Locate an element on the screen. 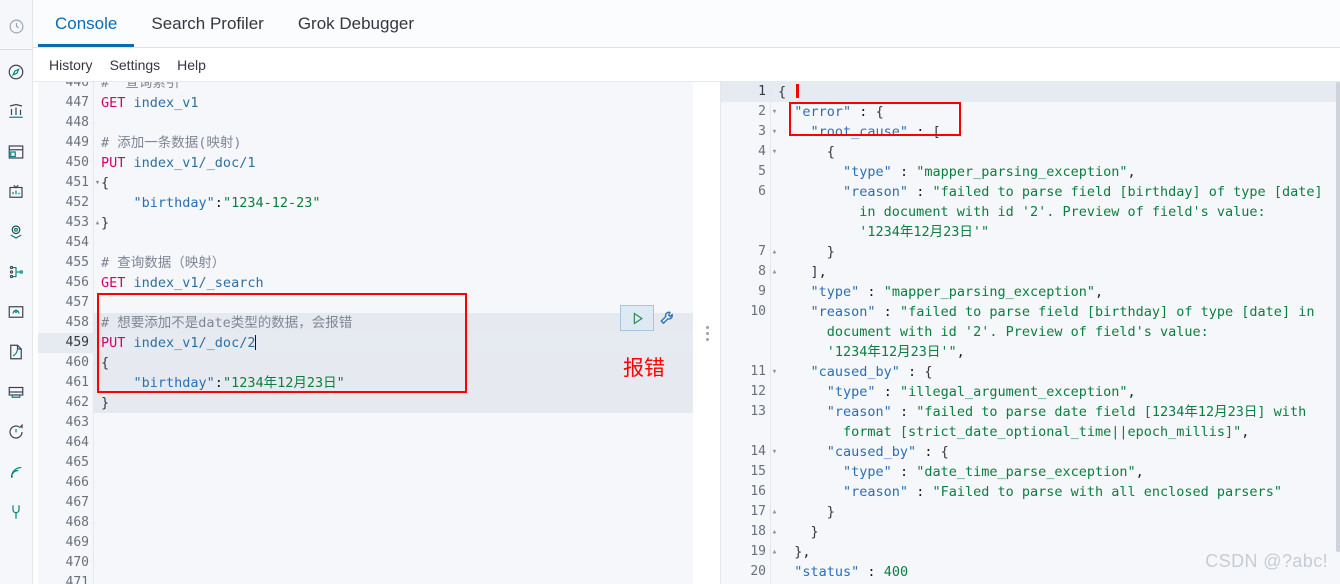 The width and height of the screenshot is (1340, 584). code-line: GET index_v1 is located at coordinates (393, 103).